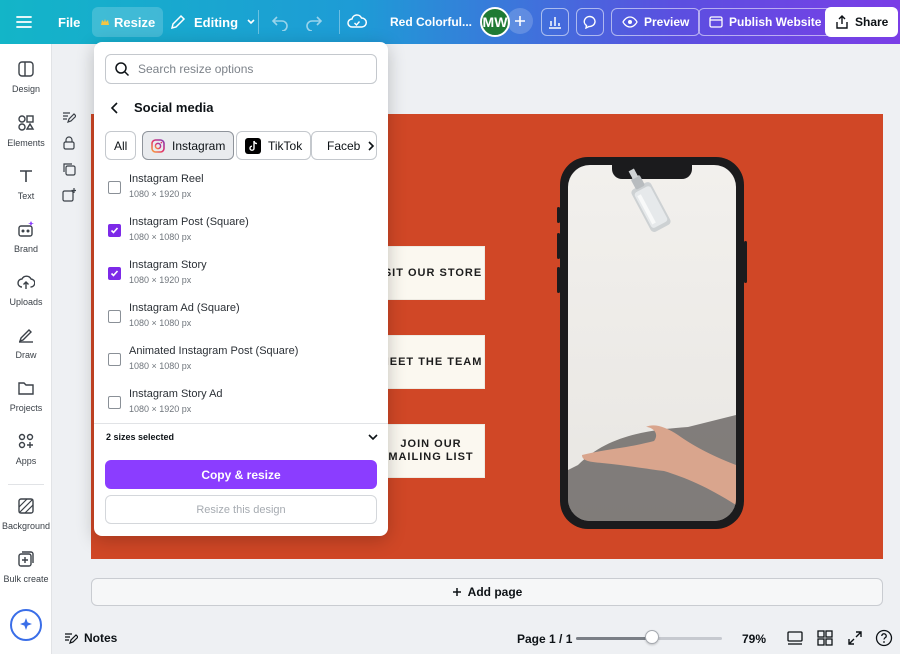 Image resolution: width=900 pixels, height=654 pixels. I want to click on sidebar-item-apps: Apps, so click(26, 449).